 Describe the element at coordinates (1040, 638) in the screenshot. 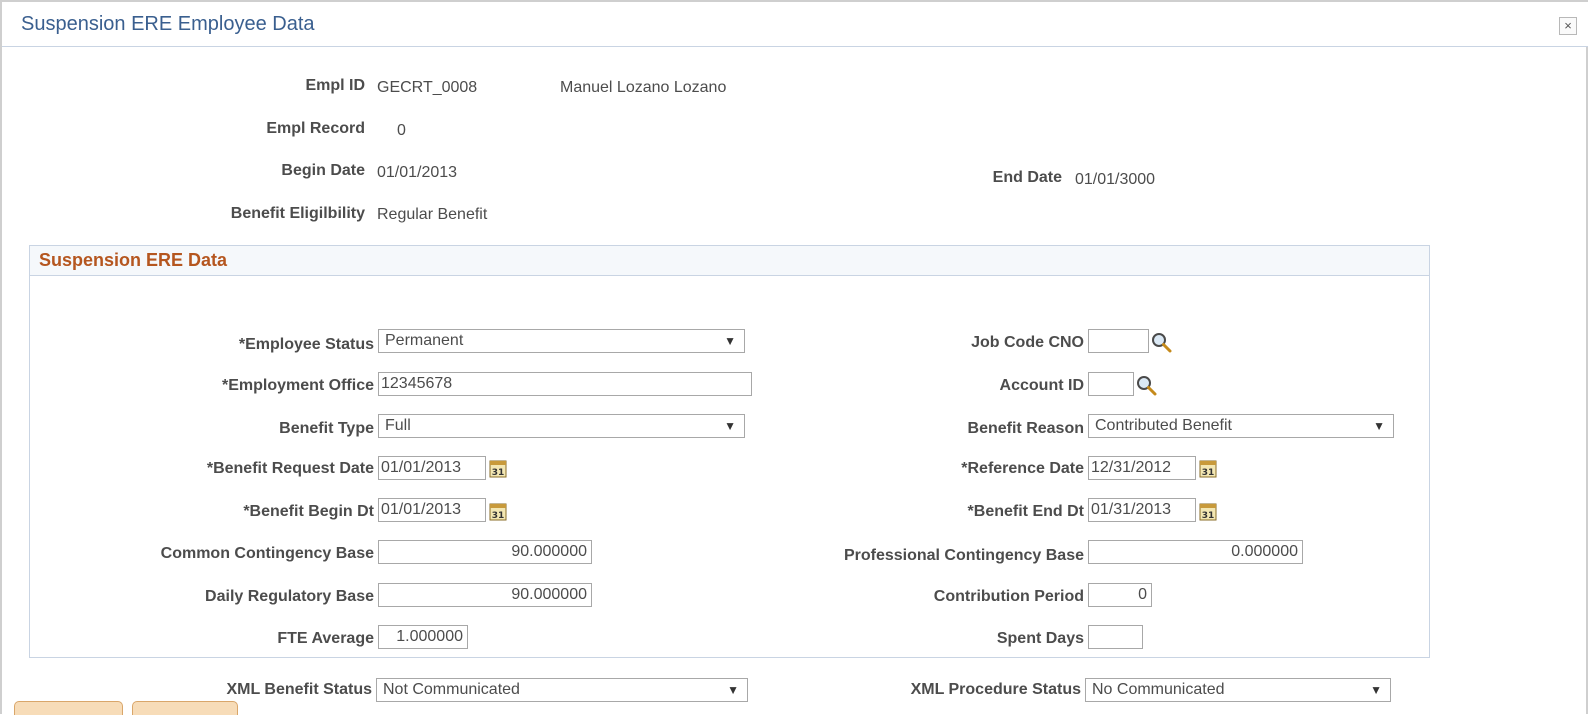

I see `spent-days-label: Spent Days` at that location.